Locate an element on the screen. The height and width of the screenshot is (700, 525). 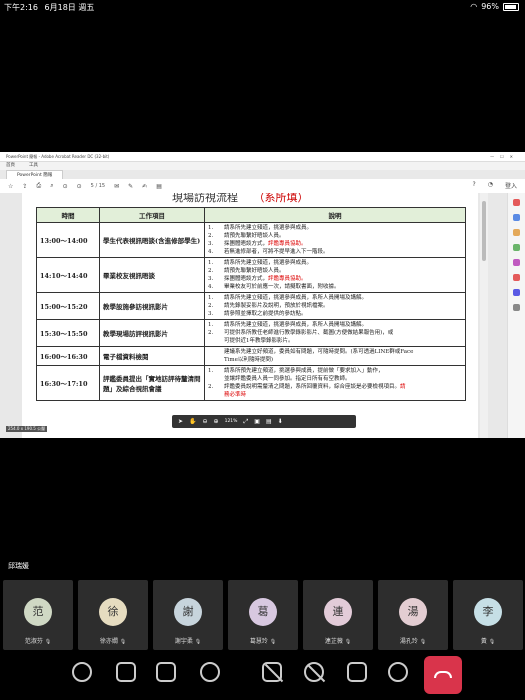
fill-icon: ▤ is located at coordinates (159, 186).